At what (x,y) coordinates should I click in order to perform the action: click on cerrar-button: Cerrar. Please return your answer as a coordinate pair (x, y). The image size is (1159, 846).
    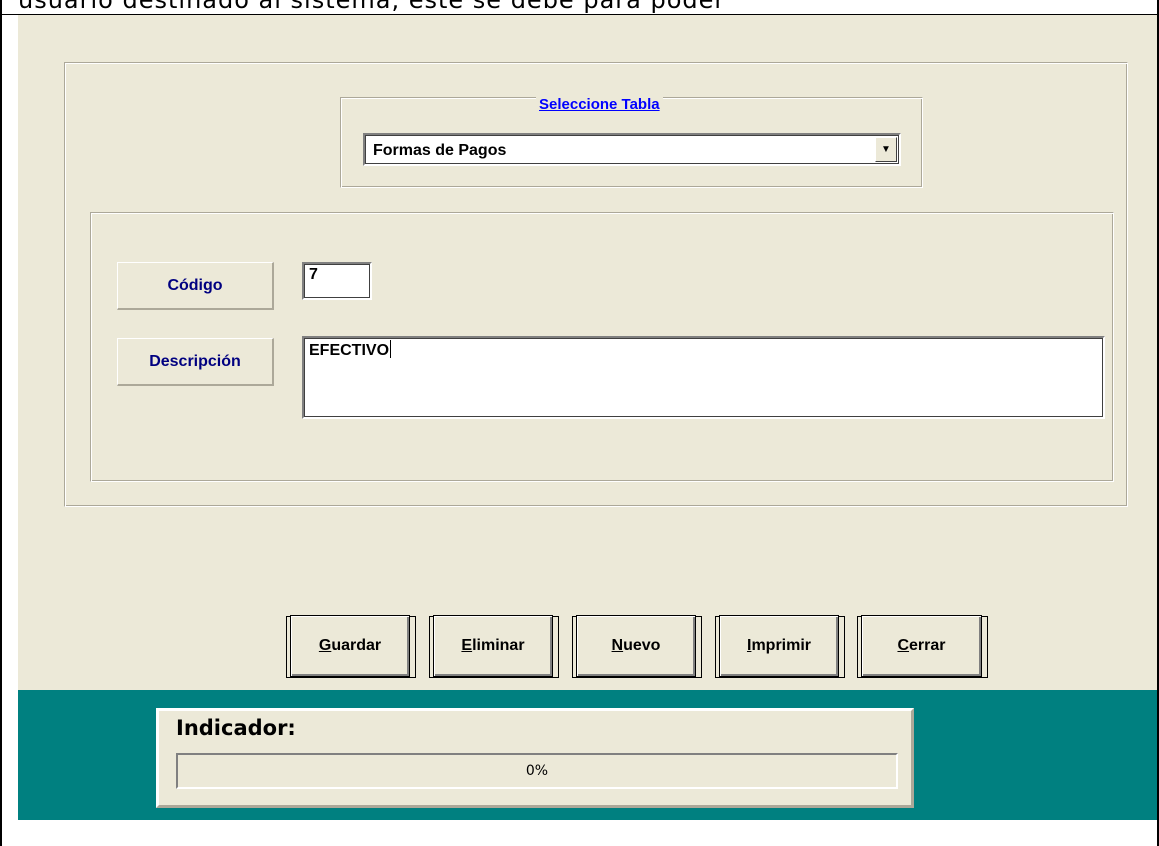
    Looking at the image, I should click on (921, 646).